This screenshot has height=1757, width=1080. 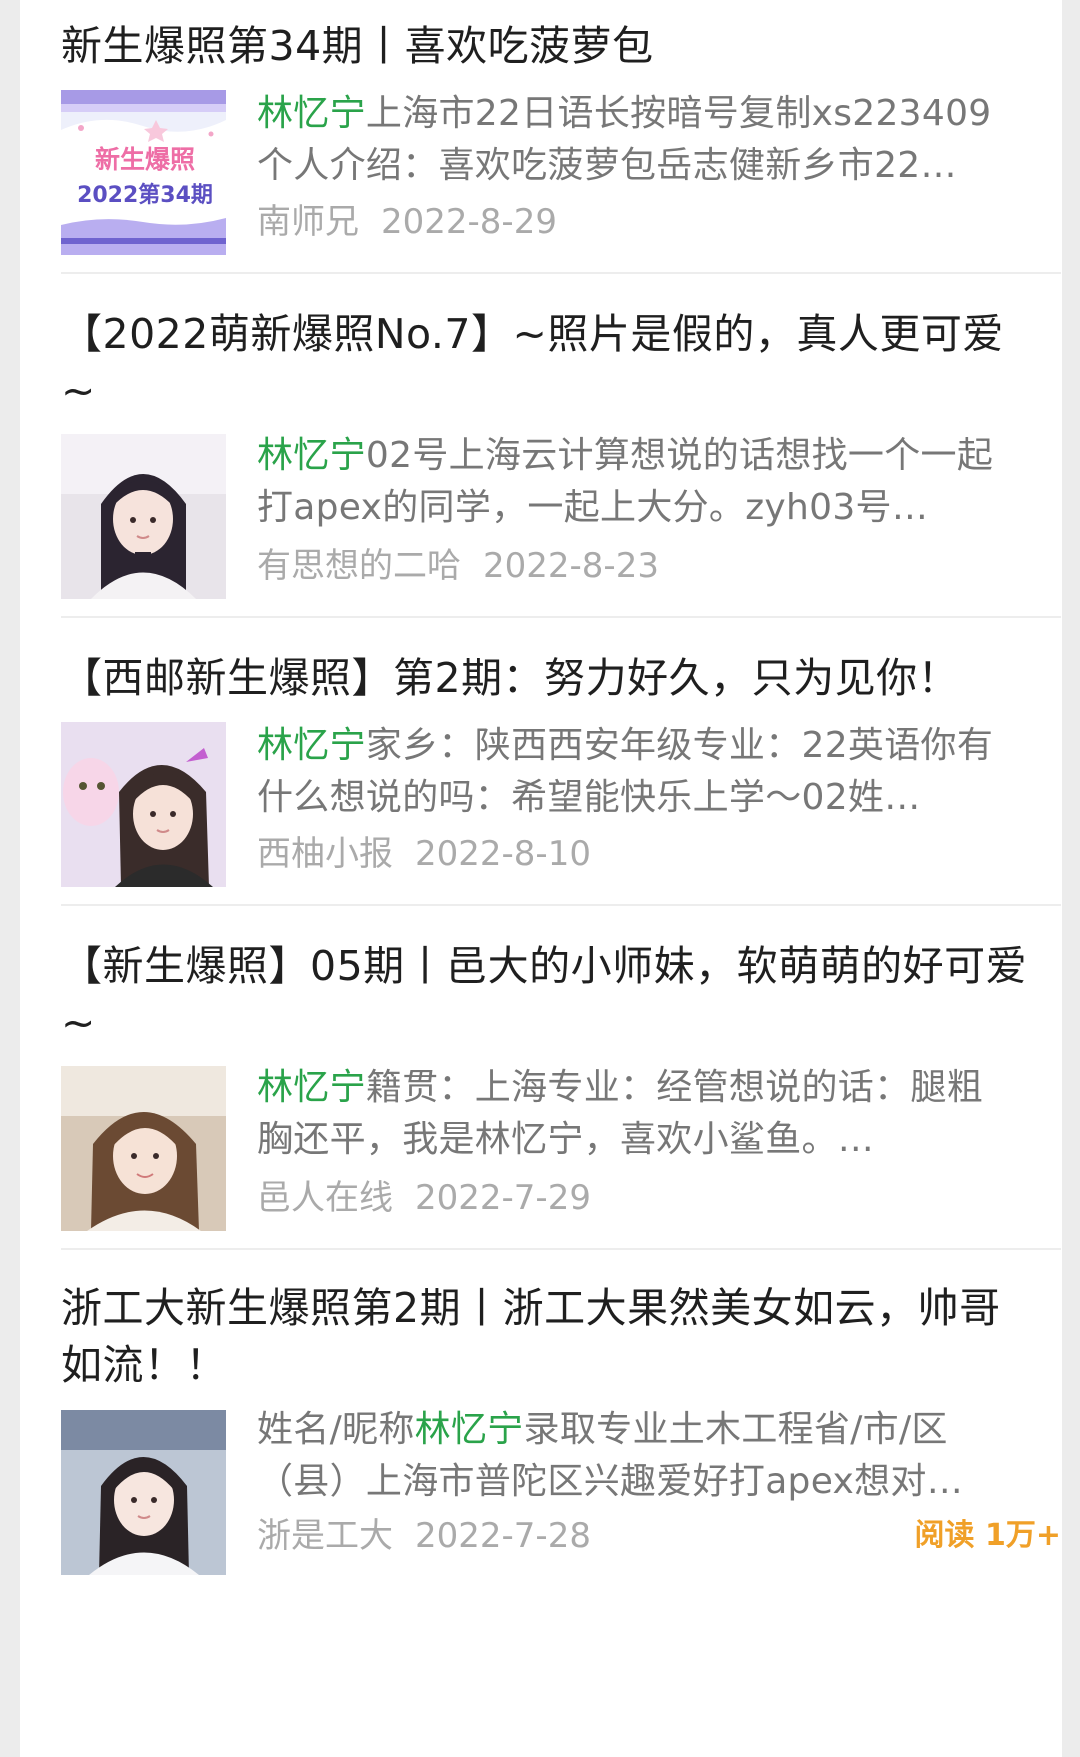 I want to click on article-meta: 南师兄 2022-8-29, so click(x=652, y=222).